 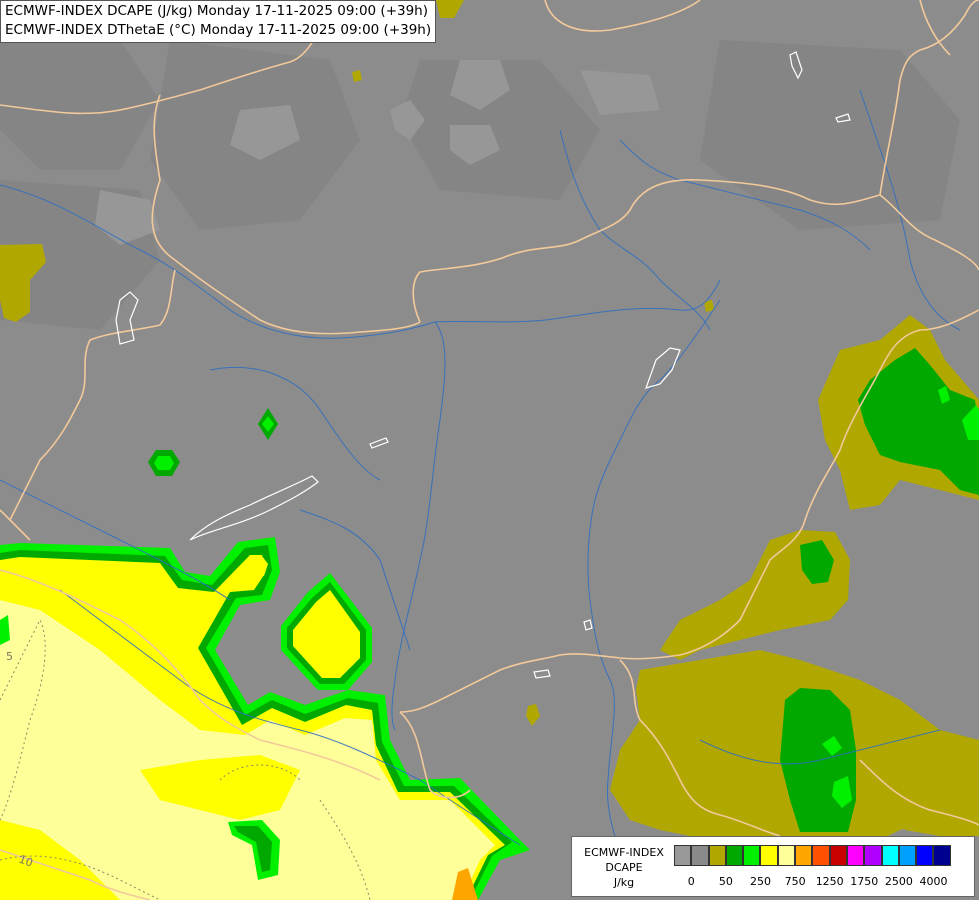 I want to click on legend-ticks: 0 50 250 750 1250 1750 2500 4000, so click(x=824, y=882).